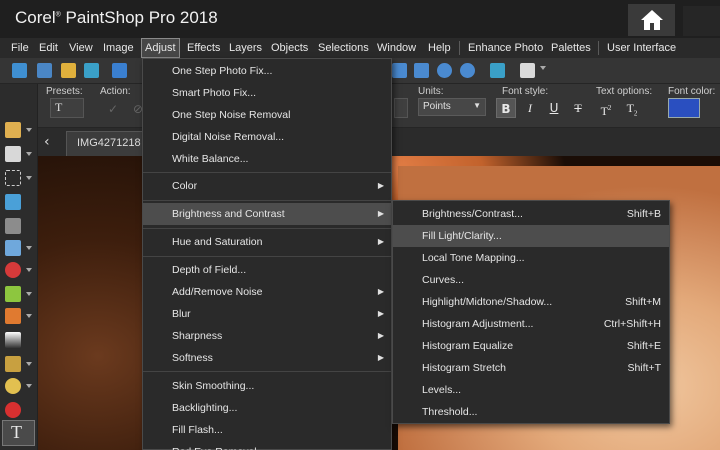 This screenshot has height=450, width=720. What do you see at coordinates (13, 364) in the screenshot?
I see `paint-bucket-icon` at bounding box center [13, 364].